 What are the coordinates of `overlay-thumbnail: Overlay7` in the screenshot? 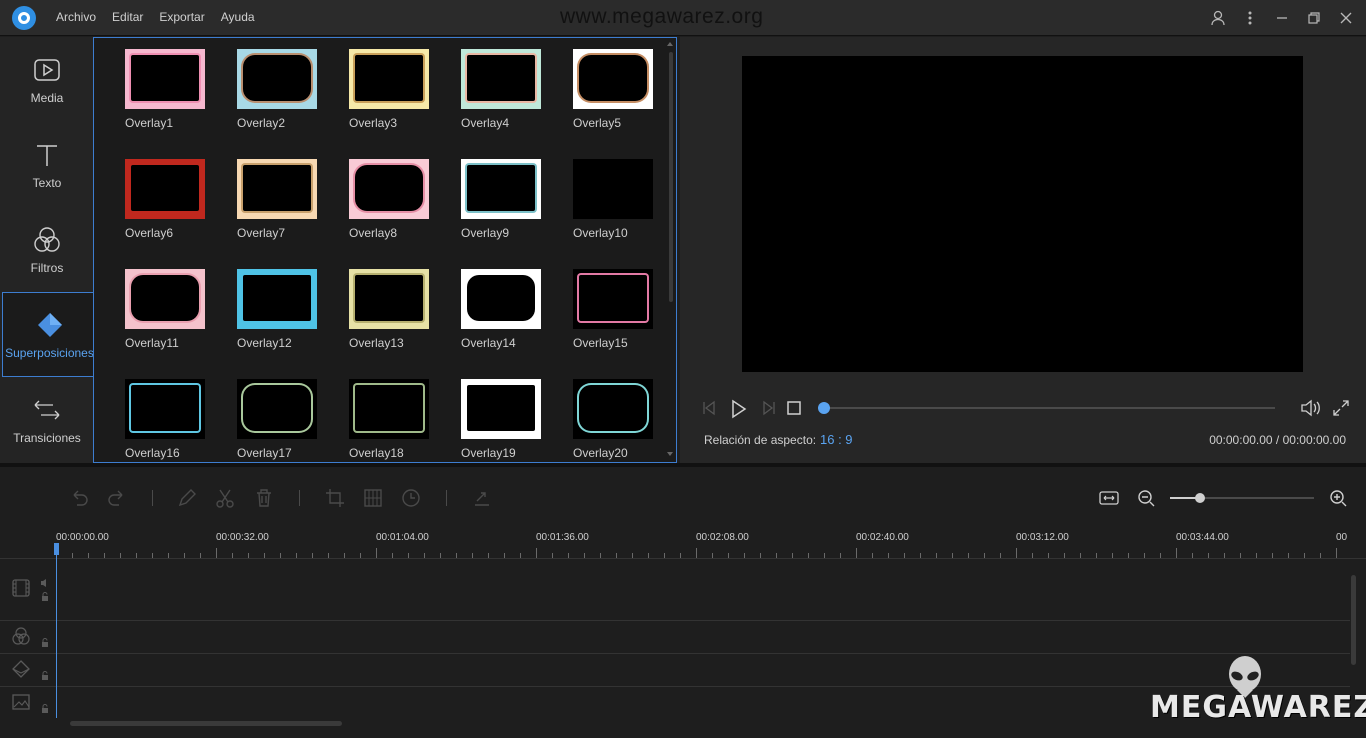 It's located at (278, 199).